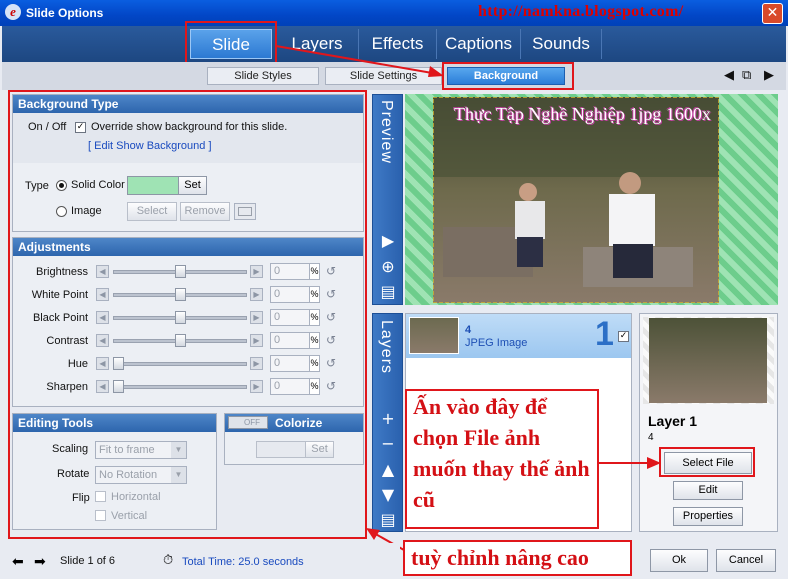 This screenshot has width=788, height=579. Describe the element at coordinates (80, 127) in the screenshot. I see `override-checkbox: ✓` at that location.